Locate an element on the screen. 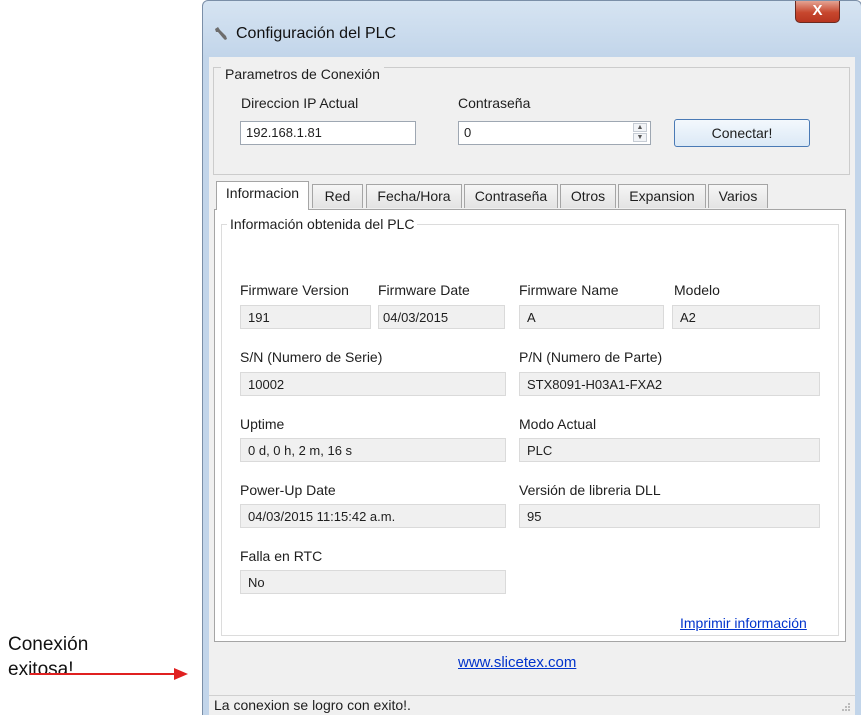 This screenshot has height=715, width=861. powerup-date-label: Power-Up Date is located at coordinates (288, 490).